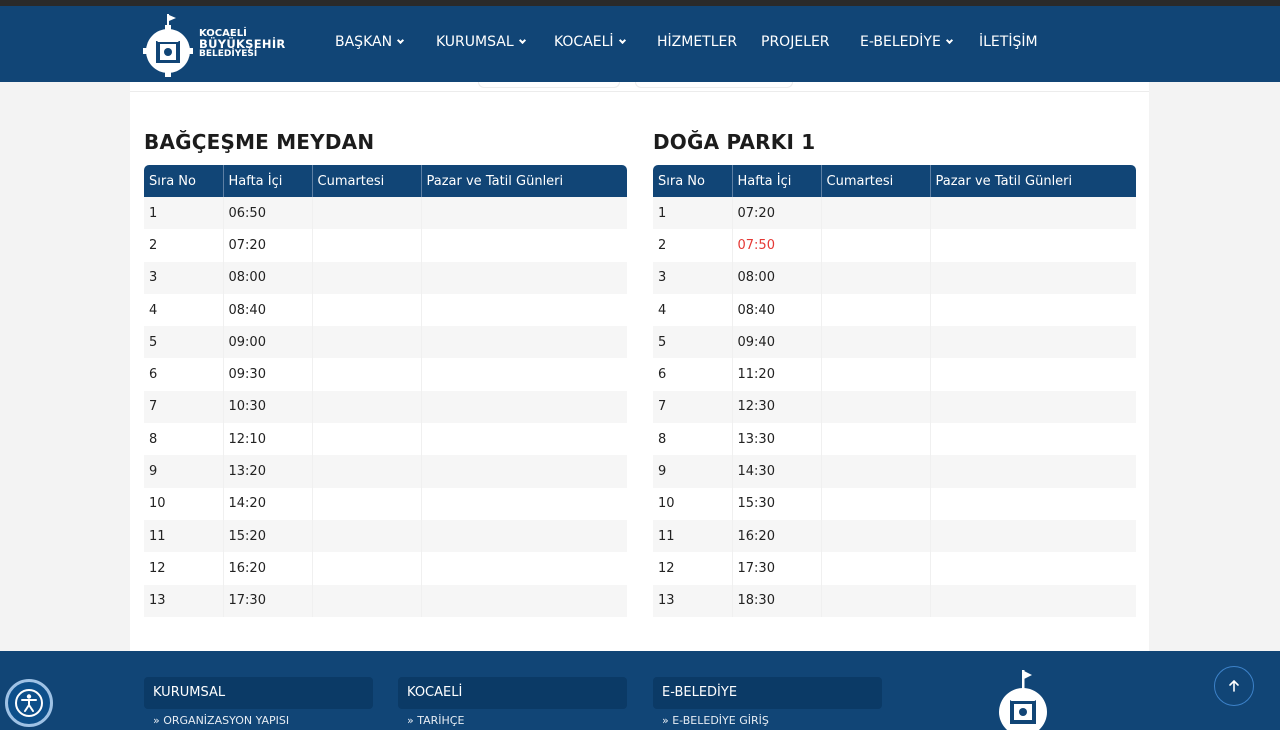  Describe the element at coordinates (693, 471) in the screenshot. I see `table-cell: 9` at that location.